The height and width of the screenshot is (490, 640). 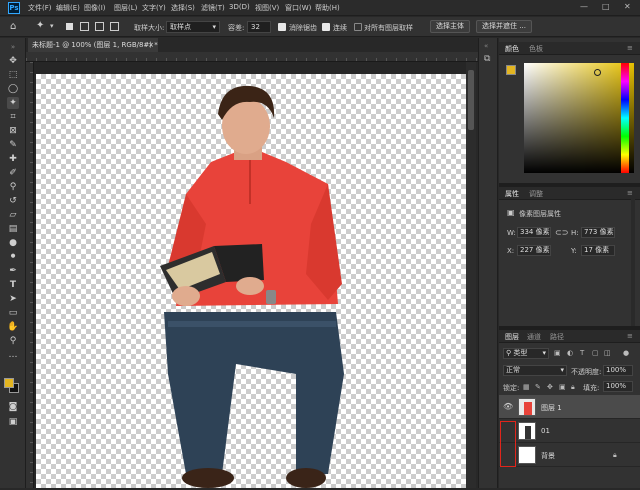 What do you see at coordinates (633, 263) in the screenshot?
I see `properties-scrollbar` at bounding box center [633, 263].